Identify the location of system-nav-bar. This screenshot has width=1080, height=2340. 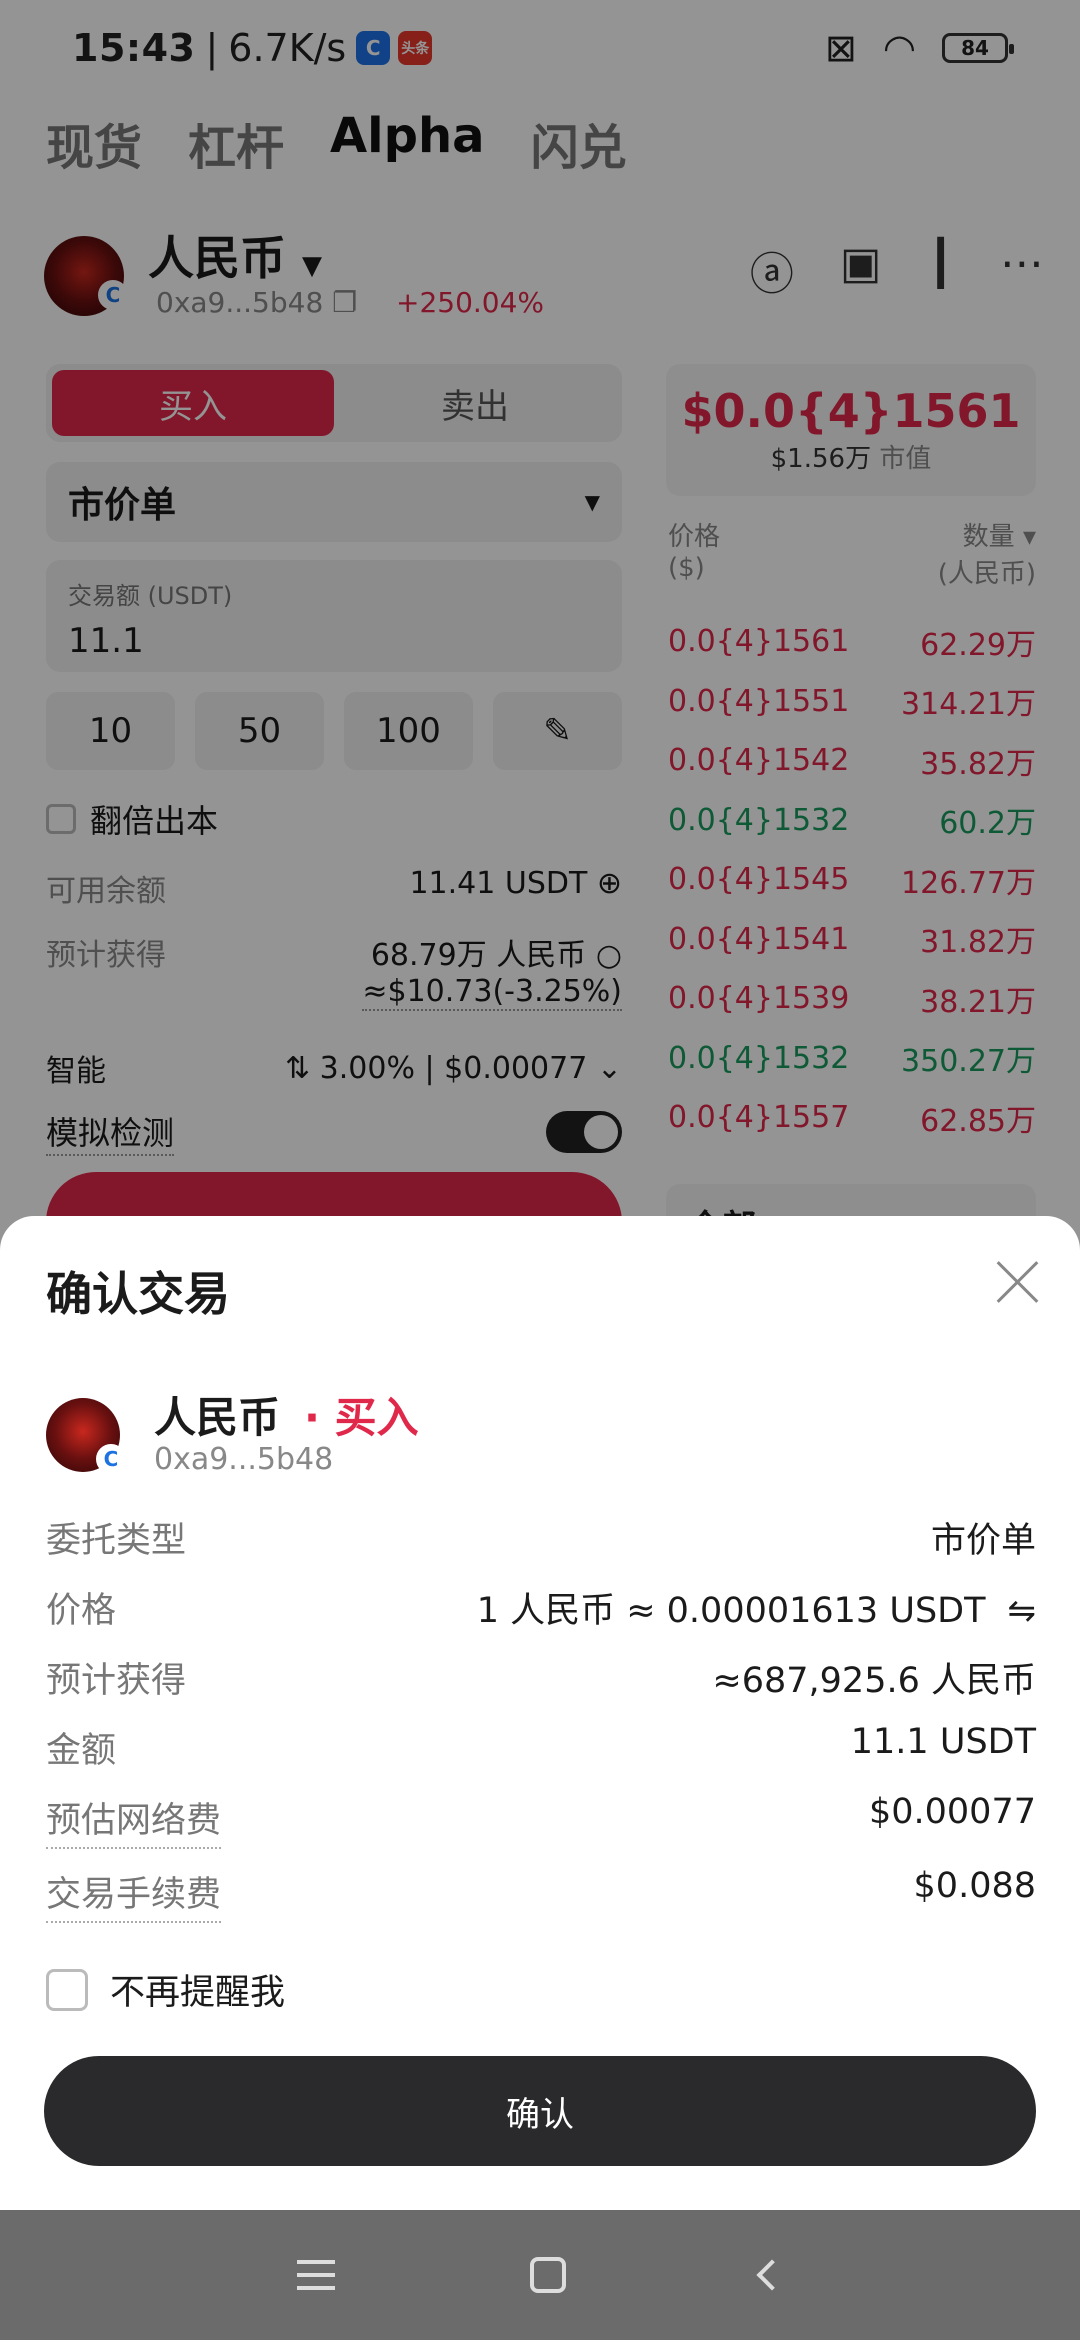
(540, 2275).